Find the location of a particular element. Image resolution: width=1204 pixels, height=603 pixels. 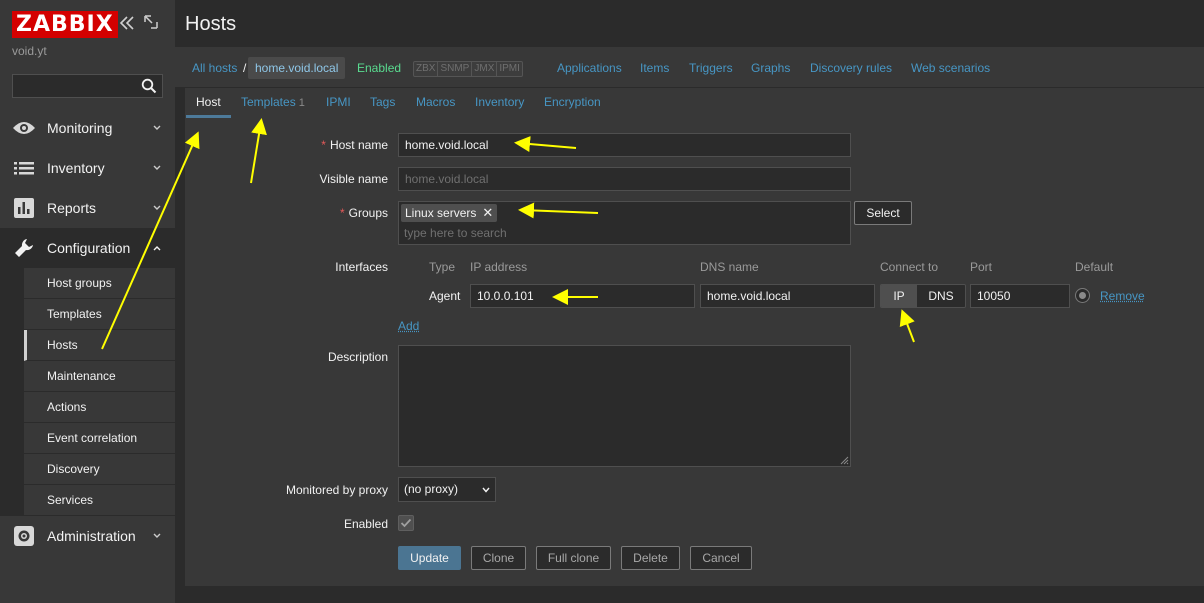

tab-encryption: Encryption is located at coordinates (572, 102).